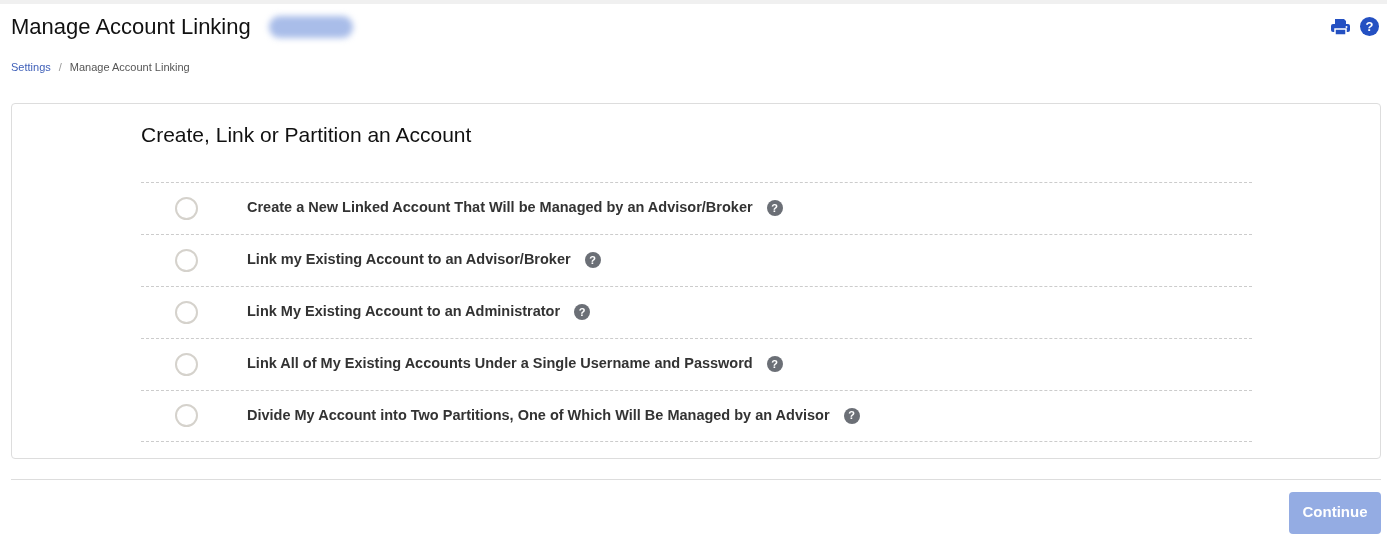 The width and height of the screenshot is (1387, 538). Describe the element at coordinates (500, 208) in the screenshot. I see `option-label: Create a New Linked Account That Will be Managed by an Advisor/Broker` at that location.